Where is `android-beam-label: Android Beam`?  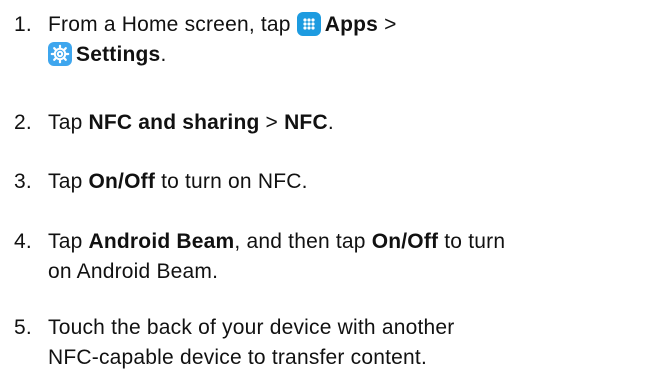 android-beam-label: Android Beam is located at coordinates (161, 241).